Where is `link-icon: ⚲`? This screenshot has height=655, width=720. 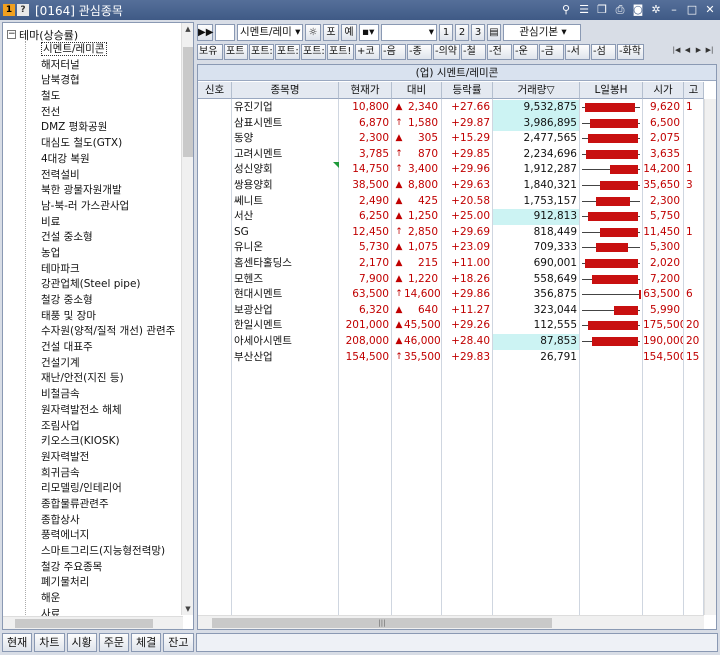 link-icon: ⚲ is located at coordinates (566, 10).